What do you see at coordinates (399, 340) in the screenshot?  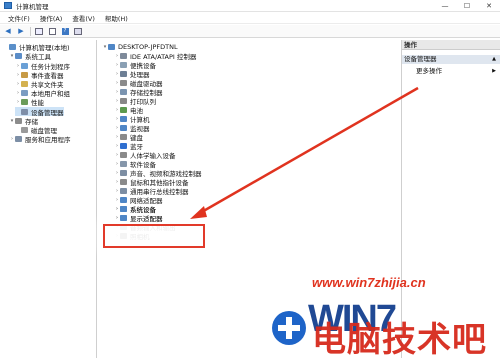 I see `watermark-brand-cn: 电脑技术吧` at bounding box center [399, 340].